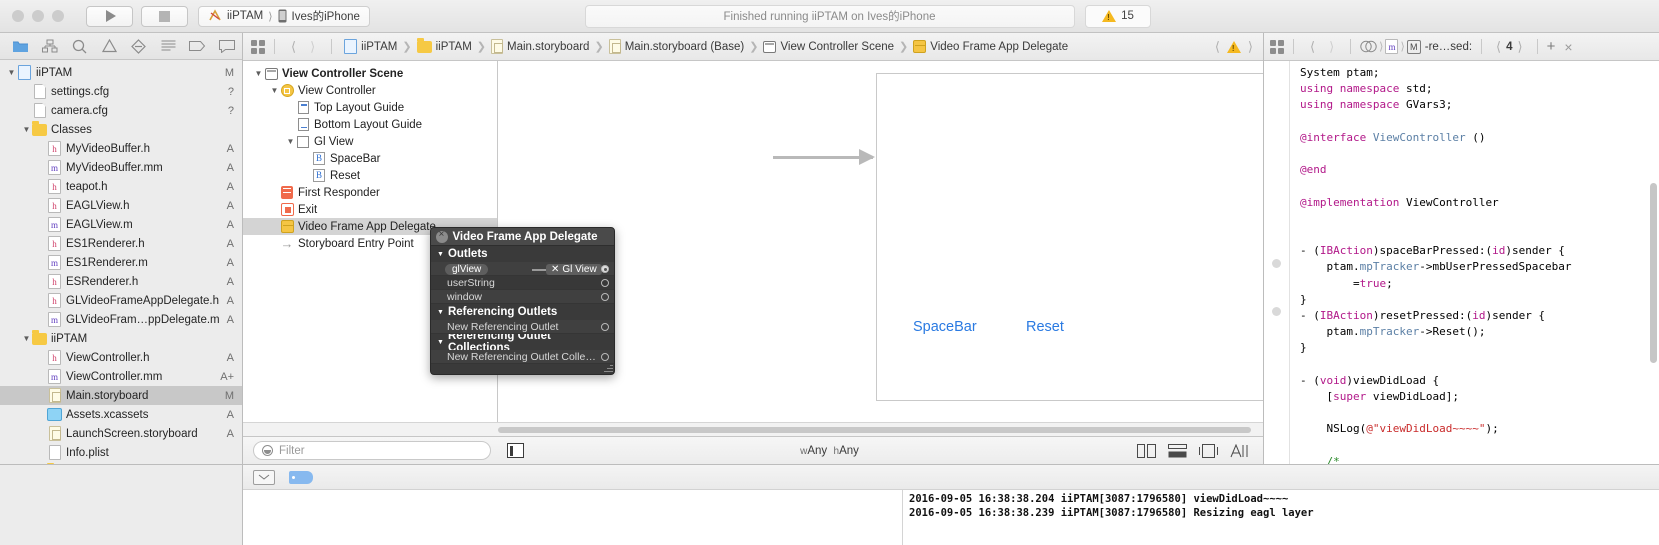 The height and width of the screenshot is (545, 1659). Describe the element at coordinates (608, 368) in the screenshot. I see `resize-handle` at that location.